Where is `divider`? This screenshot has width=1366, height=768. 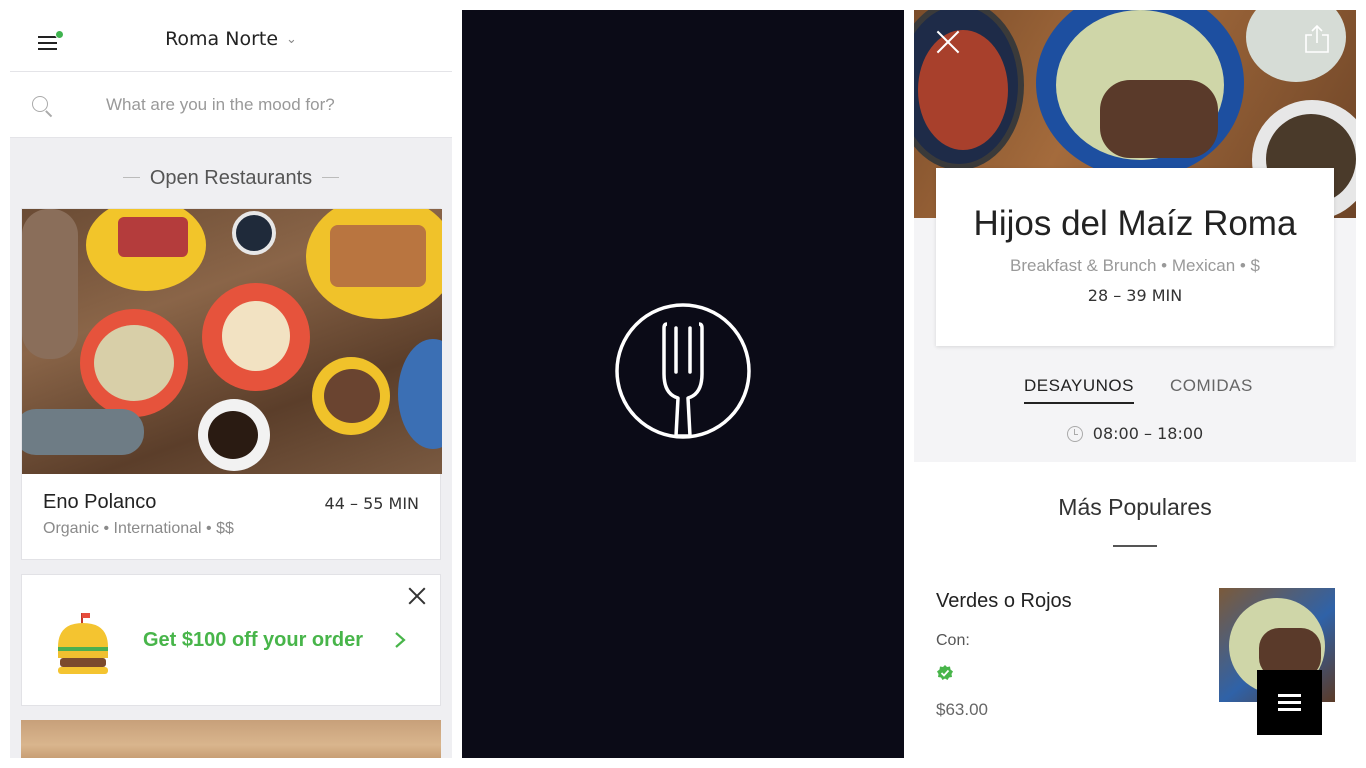 divider is located at coordinates (1135, 546).